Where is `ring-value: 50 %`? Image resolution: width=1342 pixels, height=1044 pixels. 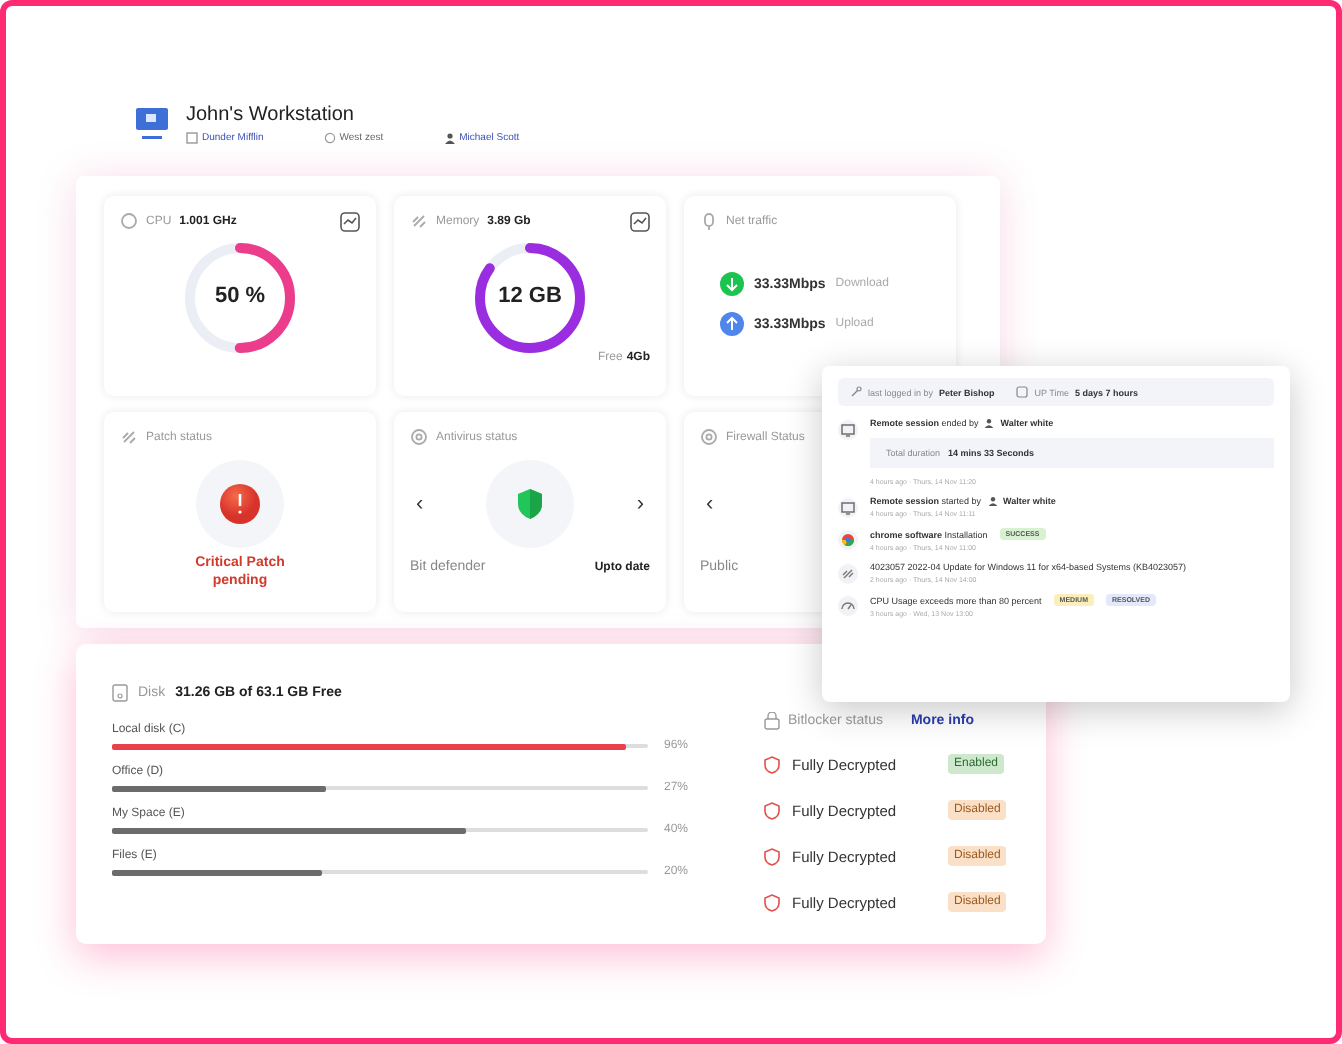
ring-value: 50 % is located at coordinates (240, 296).